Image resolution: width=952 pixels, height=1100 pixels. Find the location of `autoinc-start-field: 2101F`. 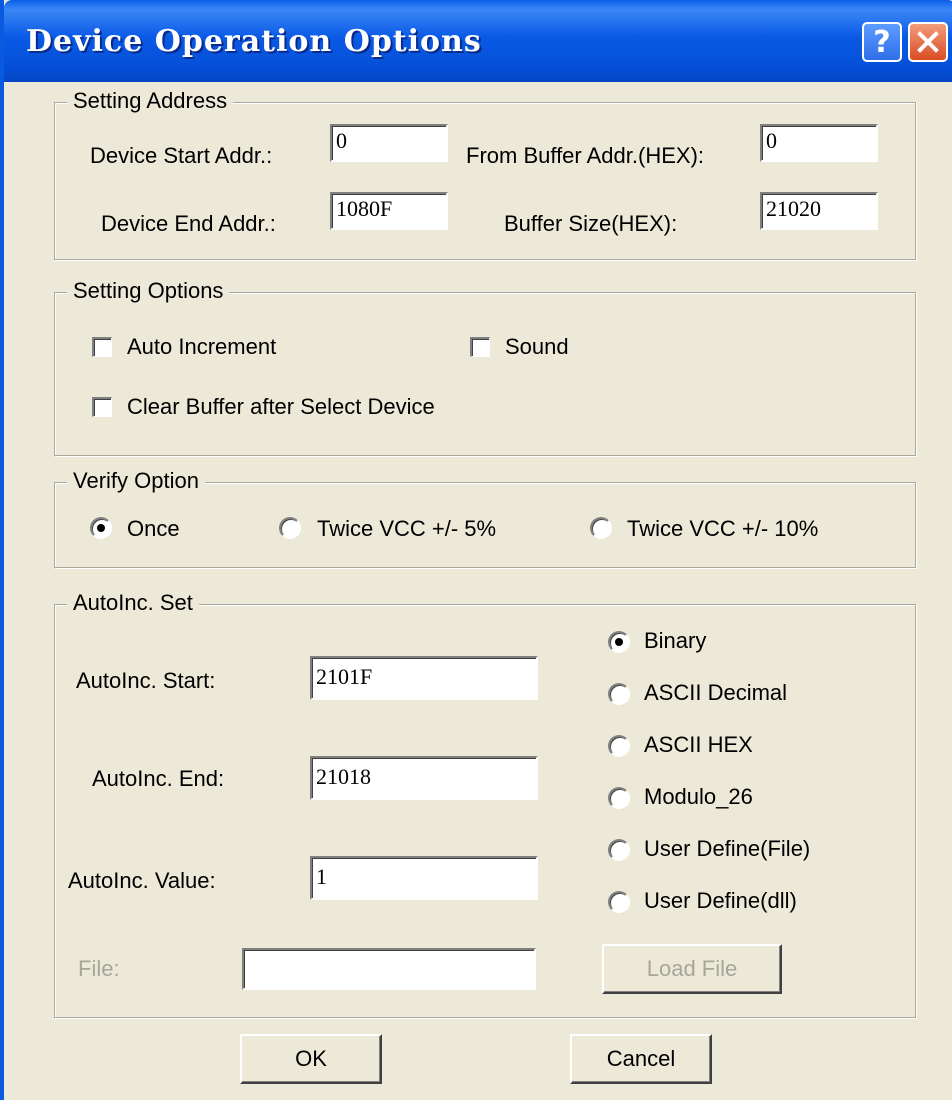

autoinc-start-field: 2101F is located at coordinates (424, 678).